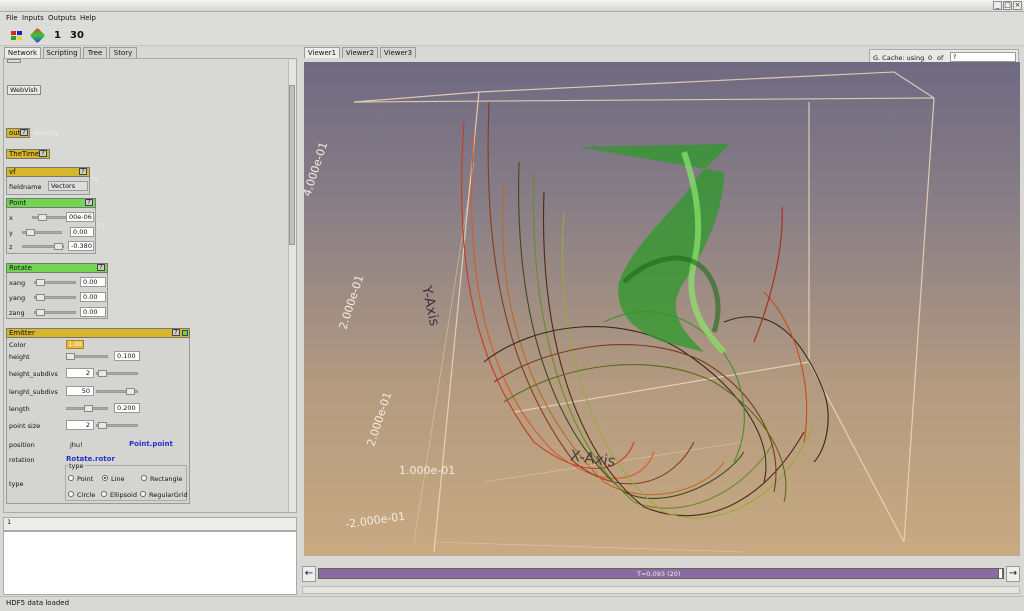 The width and height of the screenshot is (1024, 611). What do you see at coordinates (98, 333) in the screenshot?
I see `emitter-node-header: Emitter` at bounding box center [98, 333].